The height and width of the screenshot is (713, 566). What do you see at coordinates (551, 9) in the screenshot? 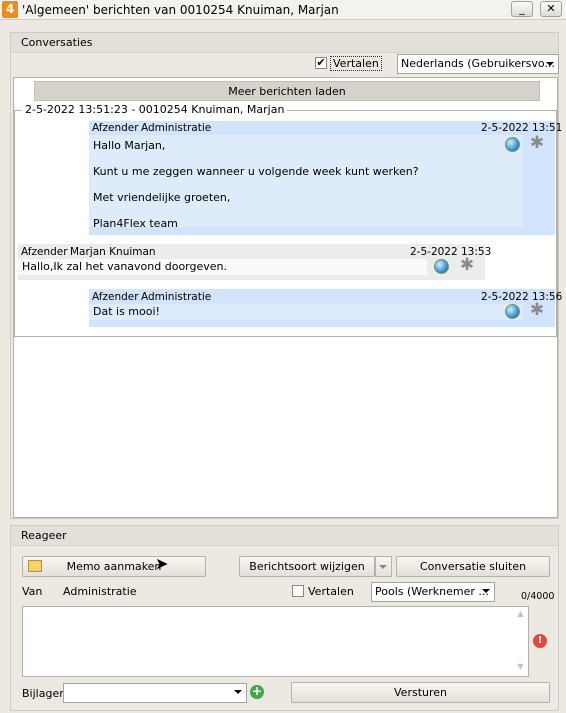
I see `close-button: ✕` at bounding box center [551, 9].